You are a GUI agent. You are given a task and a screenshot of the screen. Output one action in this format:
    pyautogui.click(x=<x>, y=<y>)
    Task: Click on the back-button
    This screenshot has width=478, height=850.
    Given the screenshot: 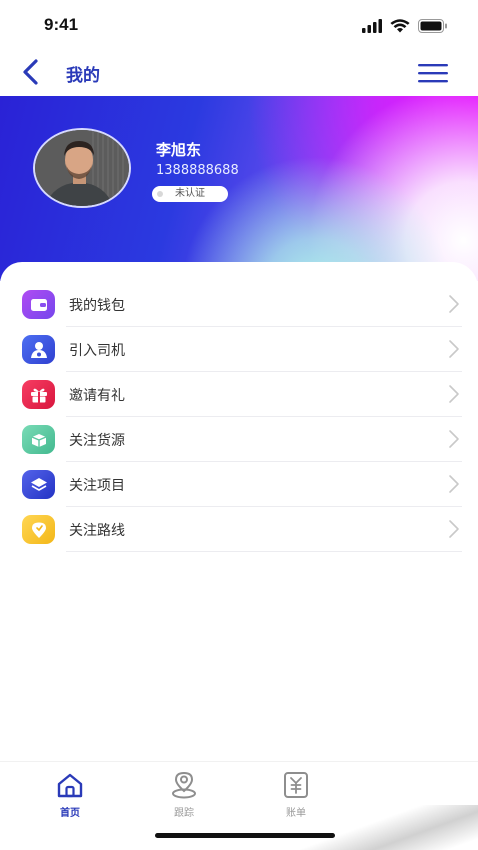 What is the action you would take?
    pyautogui.click(x=30, y=72)
    